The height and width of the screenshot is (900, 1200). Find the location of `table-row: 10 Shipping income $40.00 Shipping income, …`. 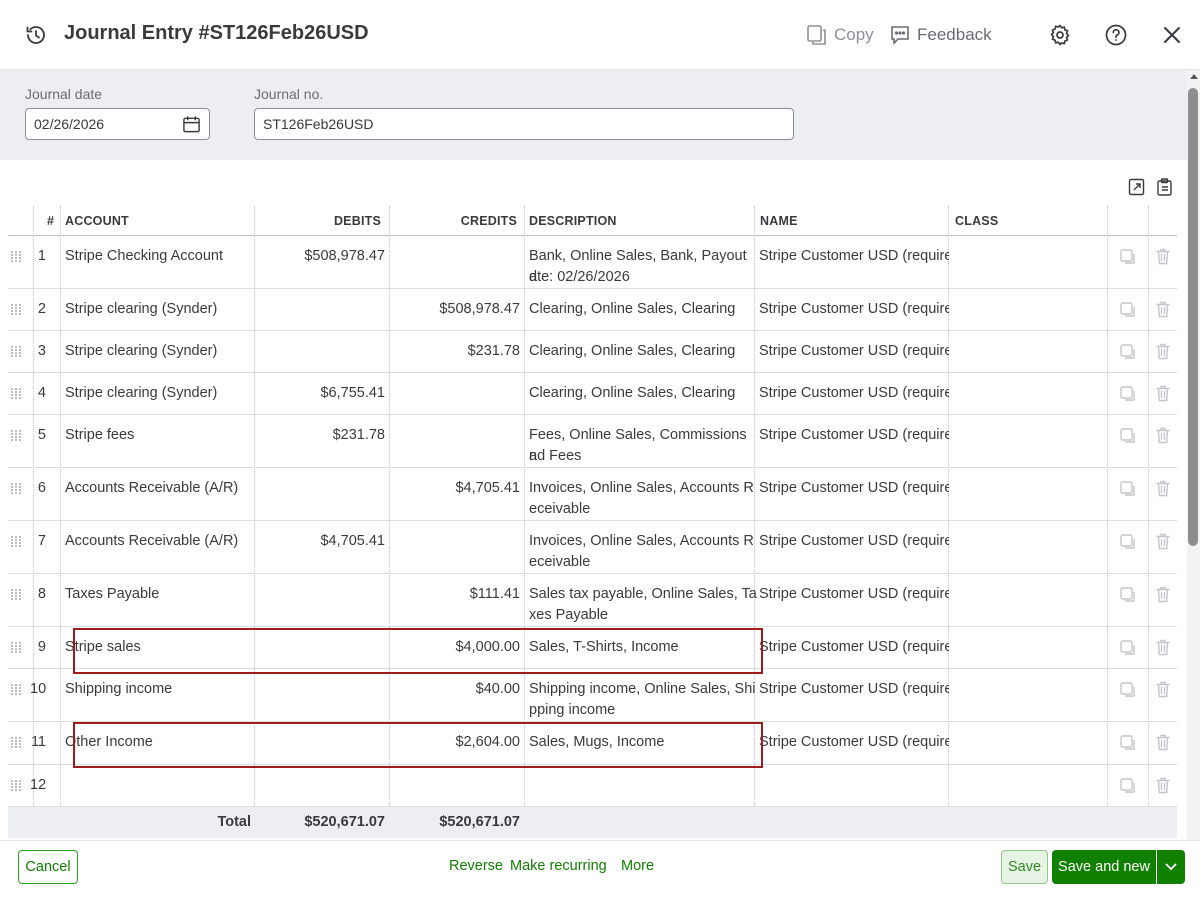

table-row: 10 Shipping income $40.00 Shipping income, … is located at coordinates (592, 695).